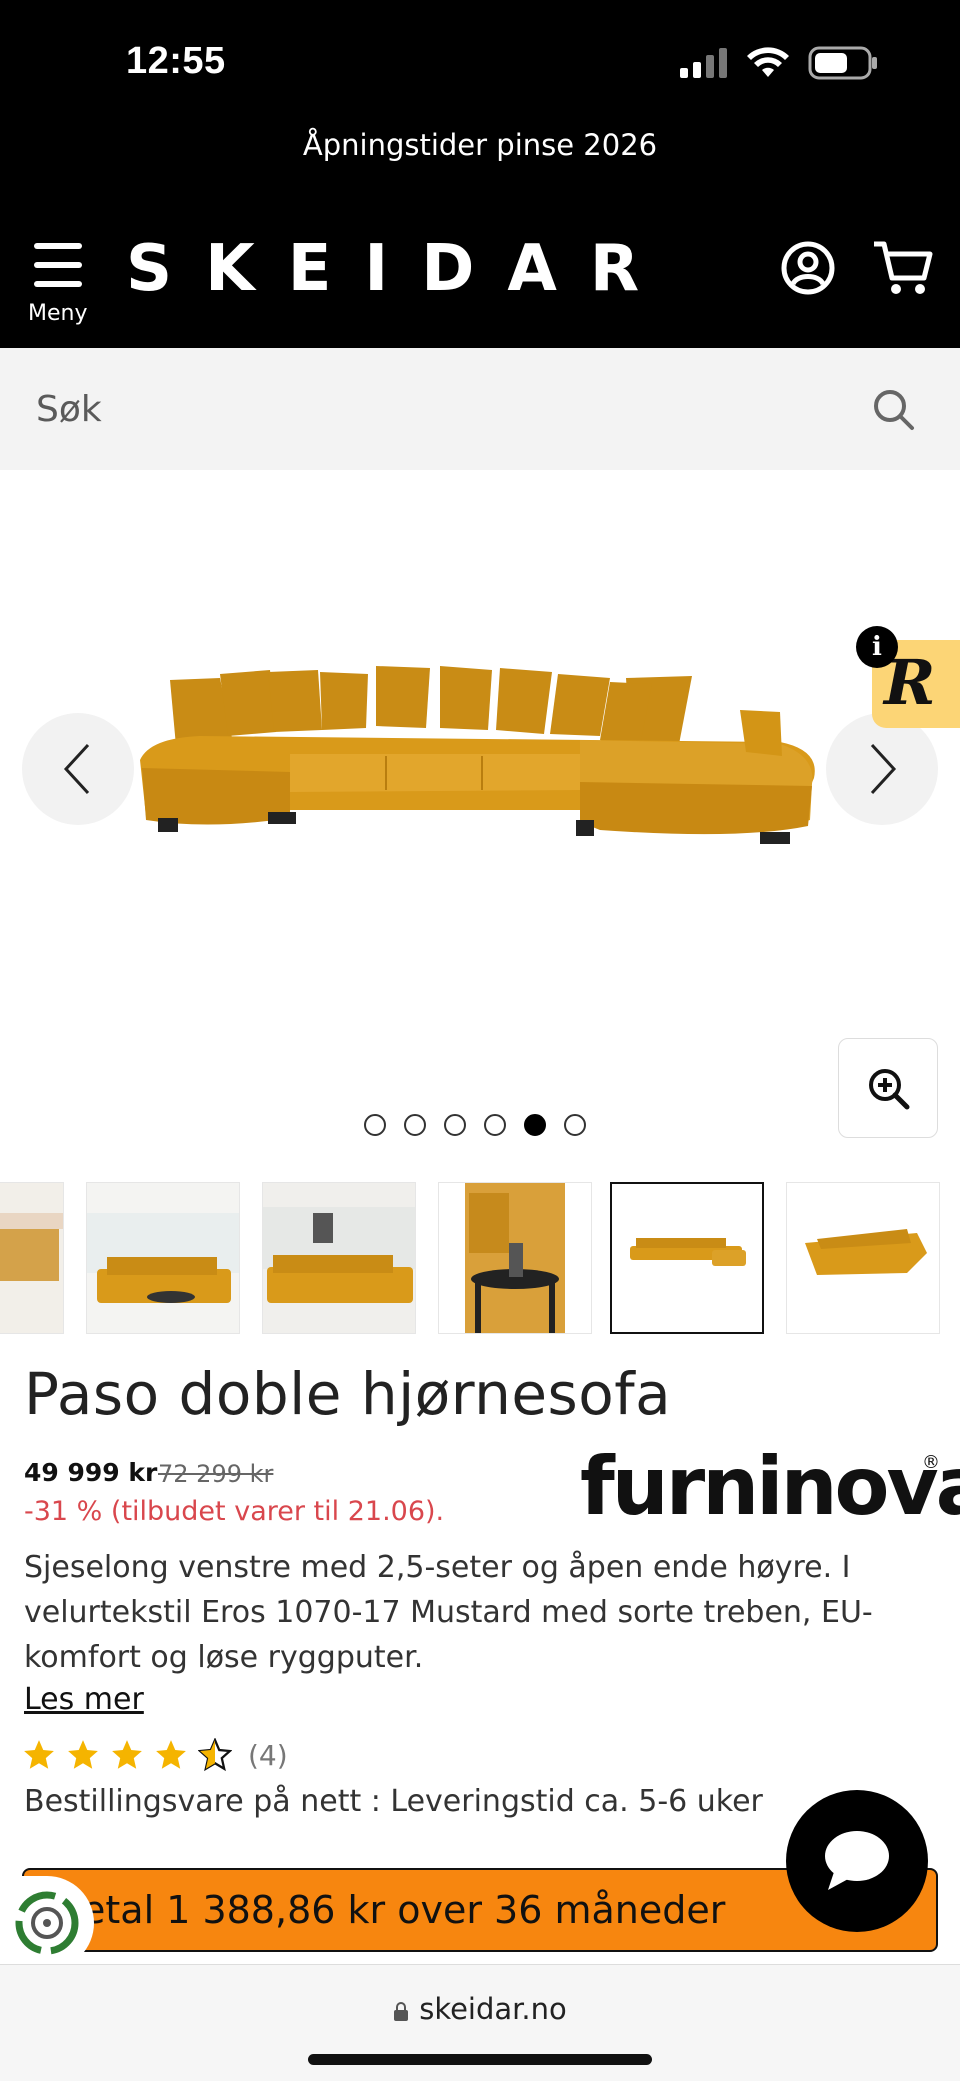 The height and width of the screenshot is (2081, 960). Describe the element at coordinates (768, 62) in the screenshot. I see `wifi-icon` at that location.